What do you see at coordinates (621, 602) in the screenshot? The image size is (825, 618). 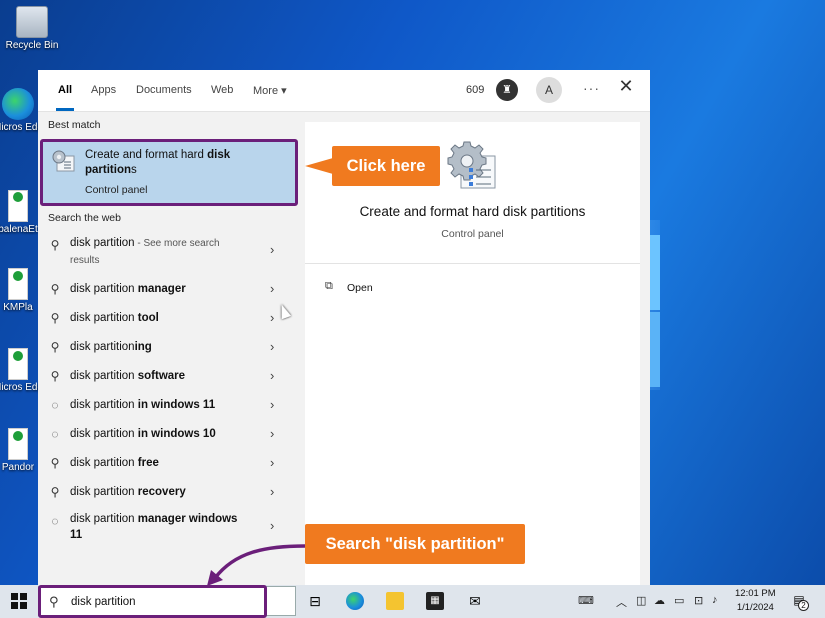 I see `chevron-up-icon: ︿` at bounding box center [621, 602].